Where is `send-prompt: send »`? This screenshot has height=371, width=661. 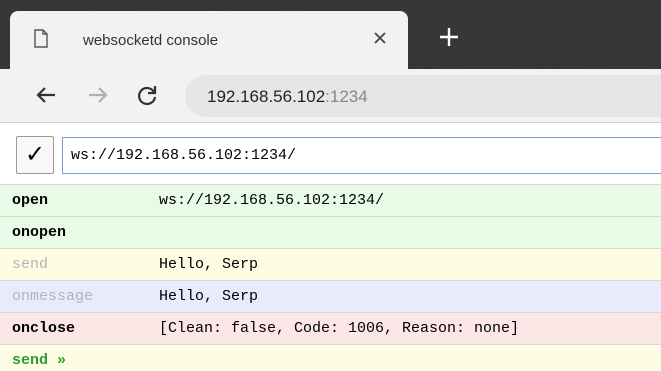 send-prompt: send » is located at coordinates (330, 357).